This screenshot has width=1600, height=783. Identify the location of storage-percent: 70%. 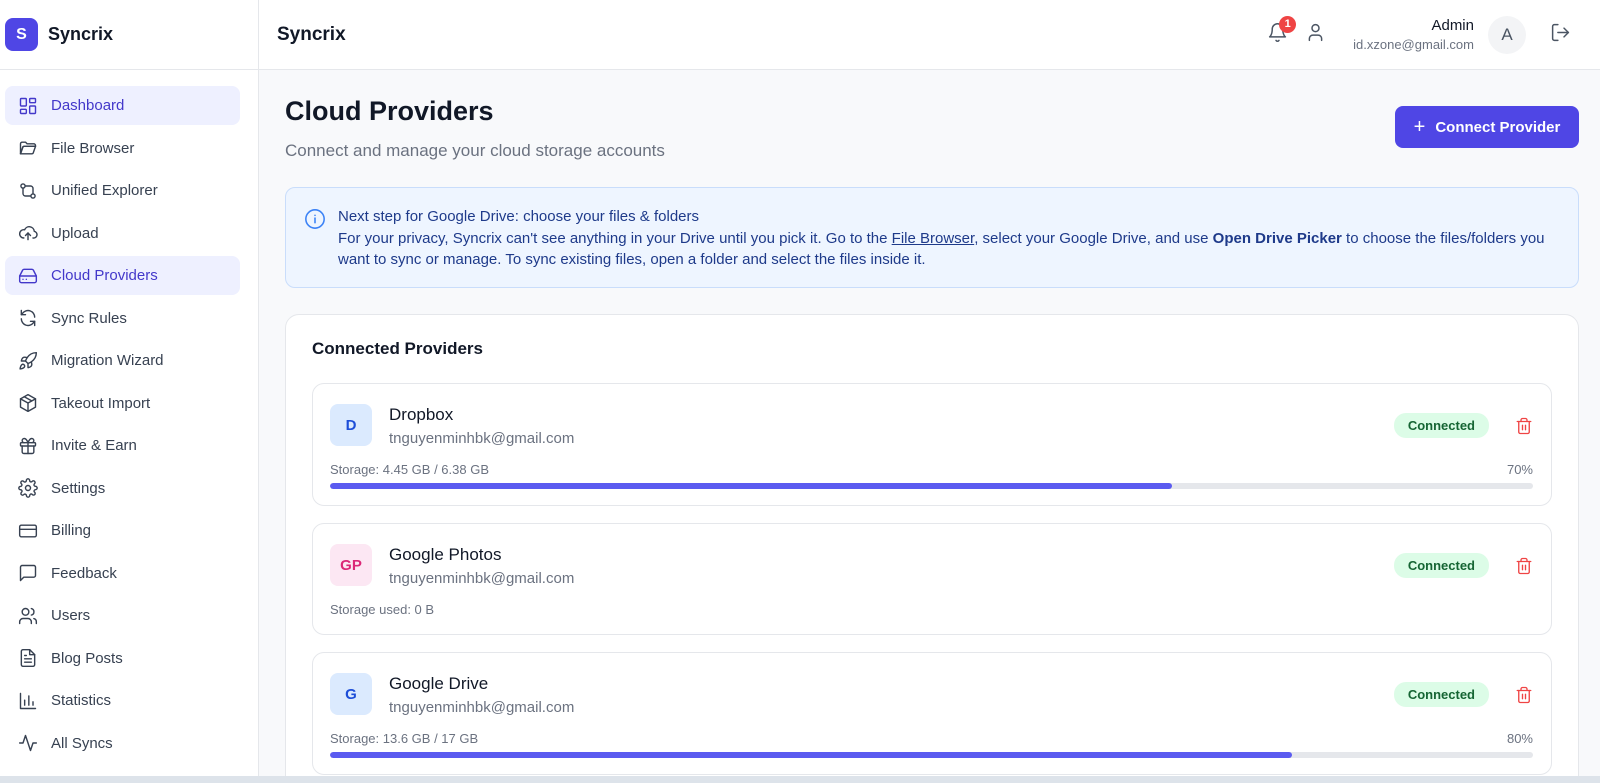
(1519, 469).